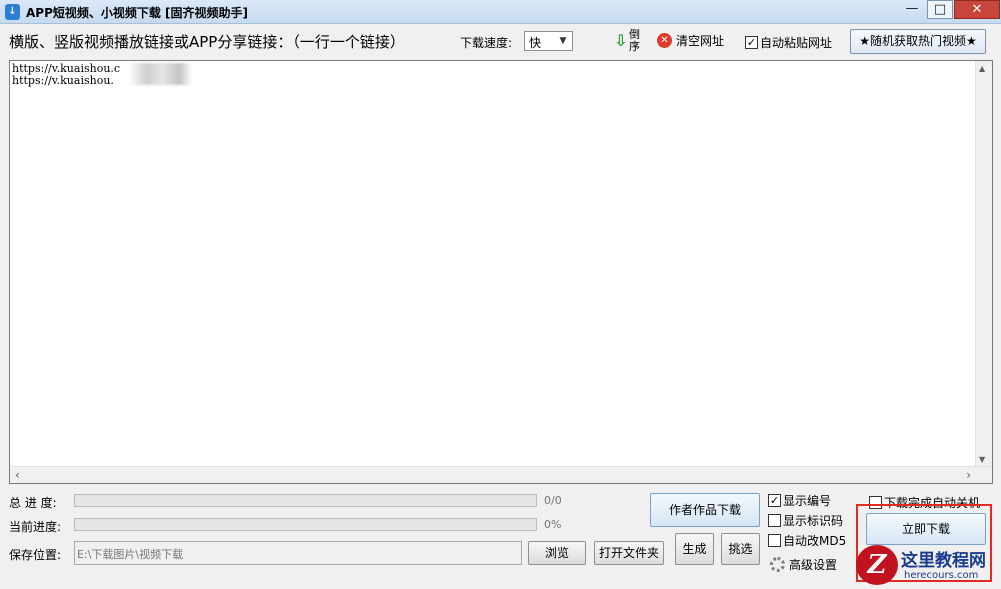 This screenshot has height=589, width=1001. I want to click on speed-label: 下载速度:, so click(486, 43).